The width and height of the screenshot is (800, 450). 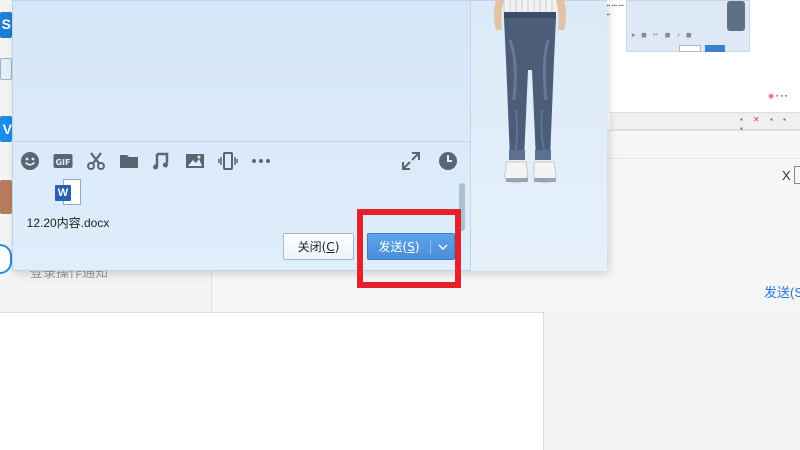 I want to click on thumbnail-send-button, so click(x=715, y=48).